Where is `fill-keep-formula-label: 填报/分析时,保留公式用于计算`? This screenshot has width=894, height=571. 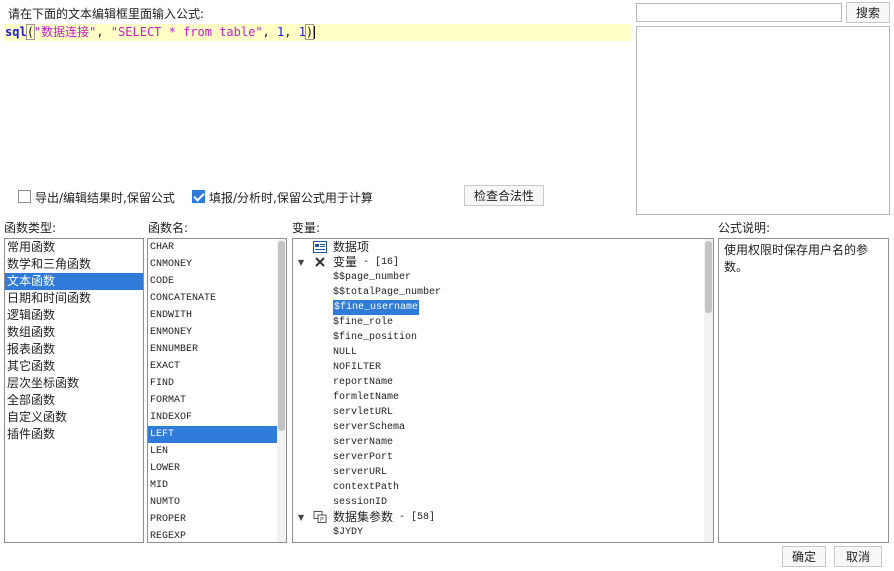 fill-keep-formula-label: 填报/分析时,保留公式用于计算 is located at coordinates (291, 197).